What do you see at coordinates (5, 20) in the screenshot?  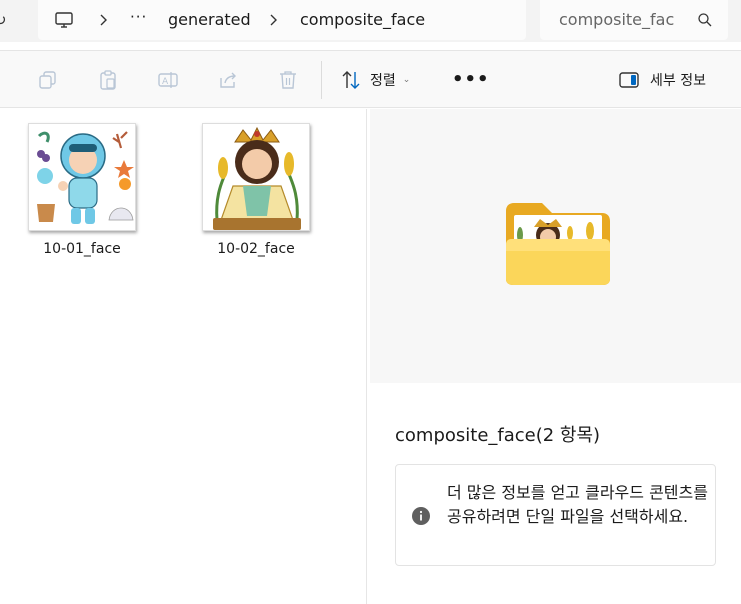 I see `refresh-icon: ↻` at bounding box center [5, 20].